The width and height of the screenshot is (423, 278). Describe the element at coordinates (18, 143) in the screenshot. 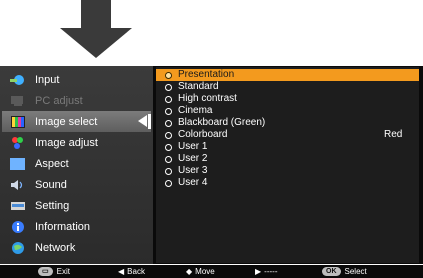

I see `image-adjust-icon` at that location.